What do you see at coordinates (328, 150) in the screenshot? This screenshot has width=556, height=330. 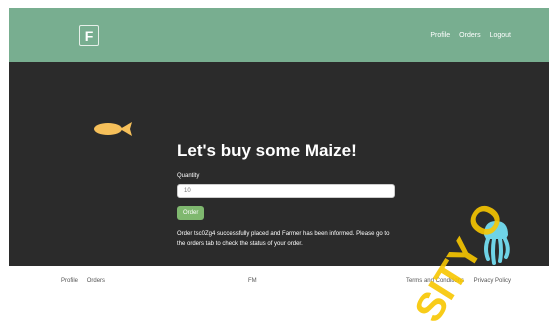 I see `crop-name: Maize` at bounding box center [328, 150].